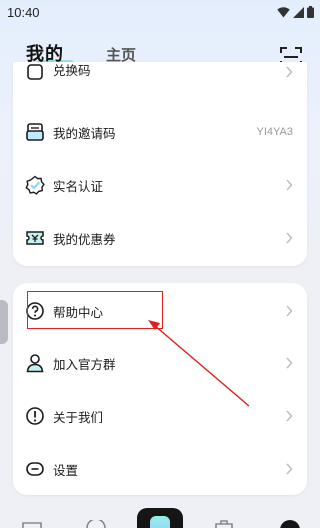 The image size is (320, 528). What do you see at coordinates (35, 238) in the screenshot?
I see `coupon-icon` at bounding box center [35, 238].